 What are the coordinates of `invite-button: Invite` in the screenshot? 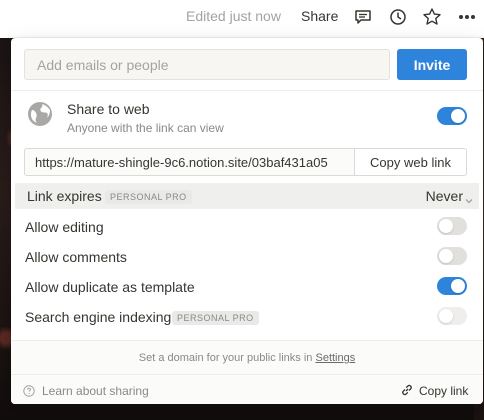 It's located at (432, 64).